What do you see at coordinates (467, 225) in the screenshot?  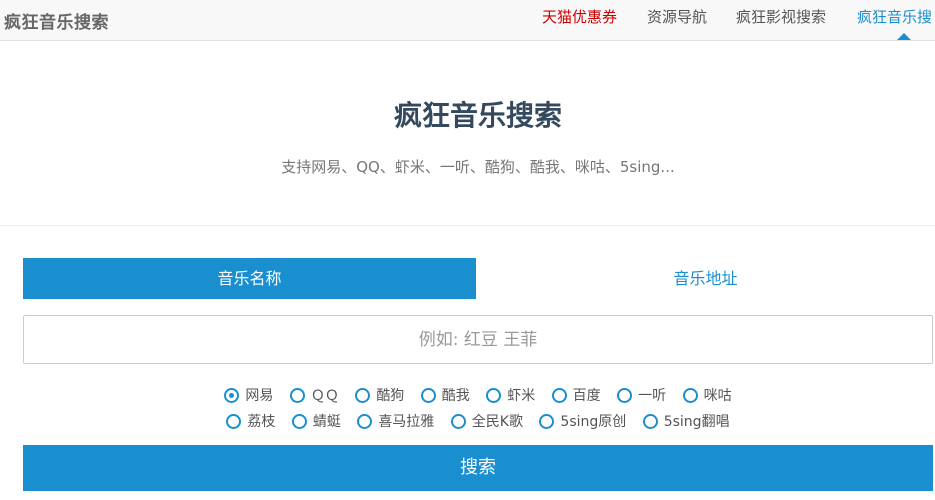 I see `section-divider` at bounding box center [467, 225].